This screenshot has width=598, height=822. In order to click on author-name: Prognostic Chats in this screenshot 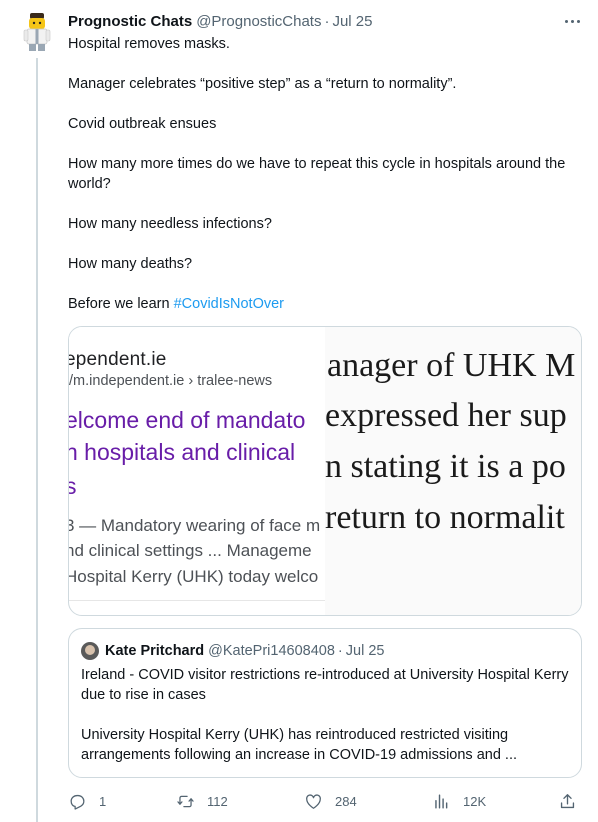, I will do `click(130, 21)`.